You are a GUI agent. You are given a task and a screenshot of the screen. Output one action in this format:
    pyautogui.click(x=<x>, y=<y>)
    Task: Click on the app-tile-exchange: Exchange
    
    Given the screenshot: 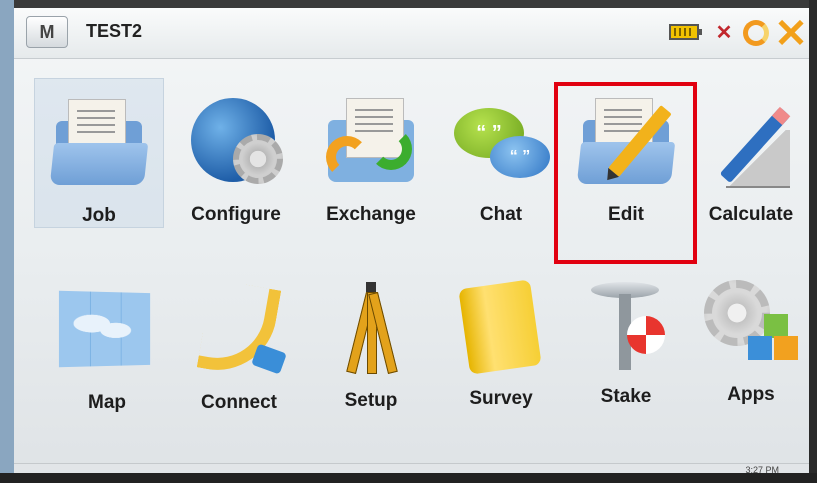 What is the action you would take?
    pyautogui.click(x=371, y=153)
    